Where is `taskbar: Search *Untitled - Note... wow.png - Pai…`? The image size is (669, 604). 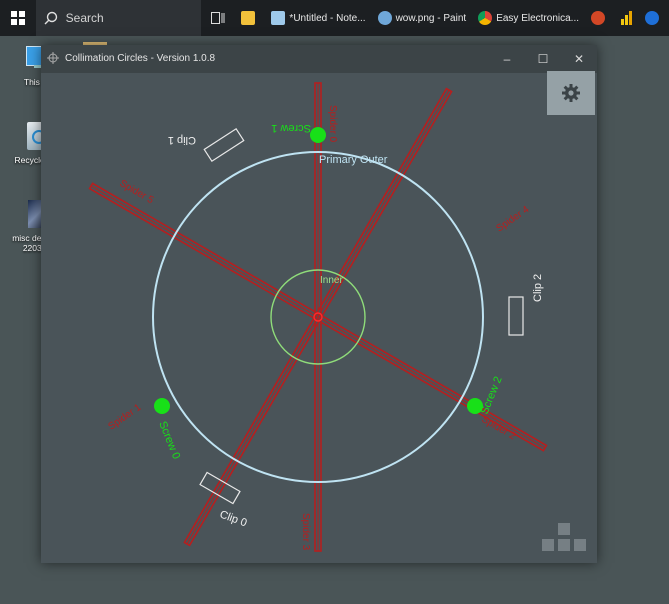
taskbar: Search *Untitled - Note... wow.png - Pai… is located at coordinates (334, 18).